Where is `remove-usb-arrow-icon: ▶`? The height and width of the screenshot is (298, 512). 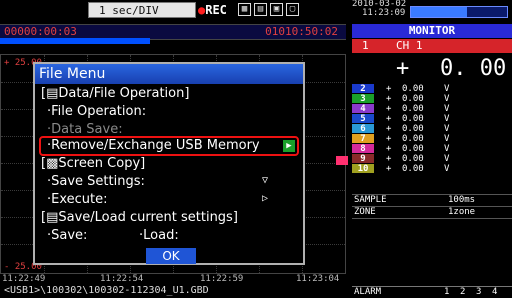
remove-usb-arrow-icon: ▶ is located at coordinates (289, 146).